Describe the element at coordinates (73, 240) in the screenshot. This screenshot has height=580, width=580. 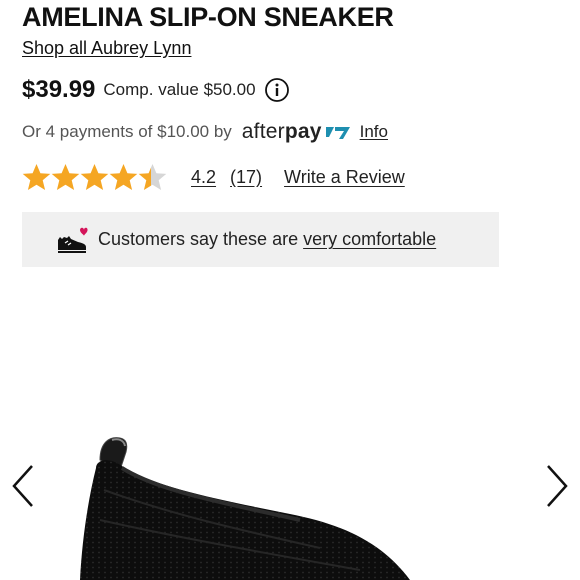
I see `shoe-heart-icon` at that location.